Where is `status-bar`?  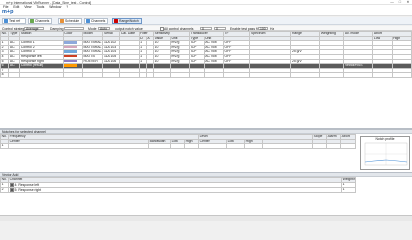 status-bar is located at coordinates (206, 218).